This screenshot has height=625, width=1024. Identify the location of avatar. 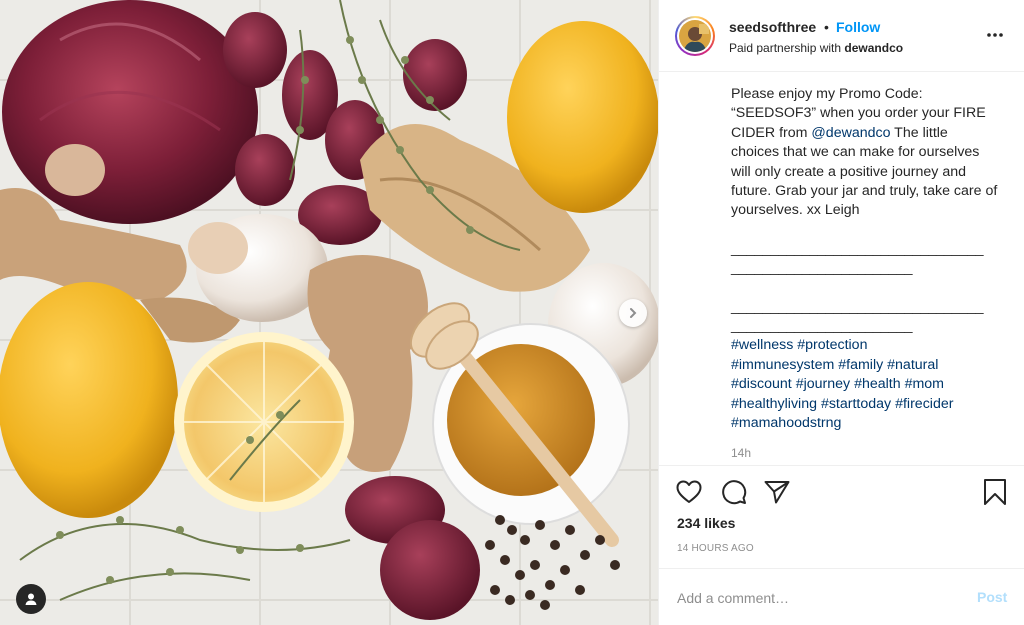
(695, 36).